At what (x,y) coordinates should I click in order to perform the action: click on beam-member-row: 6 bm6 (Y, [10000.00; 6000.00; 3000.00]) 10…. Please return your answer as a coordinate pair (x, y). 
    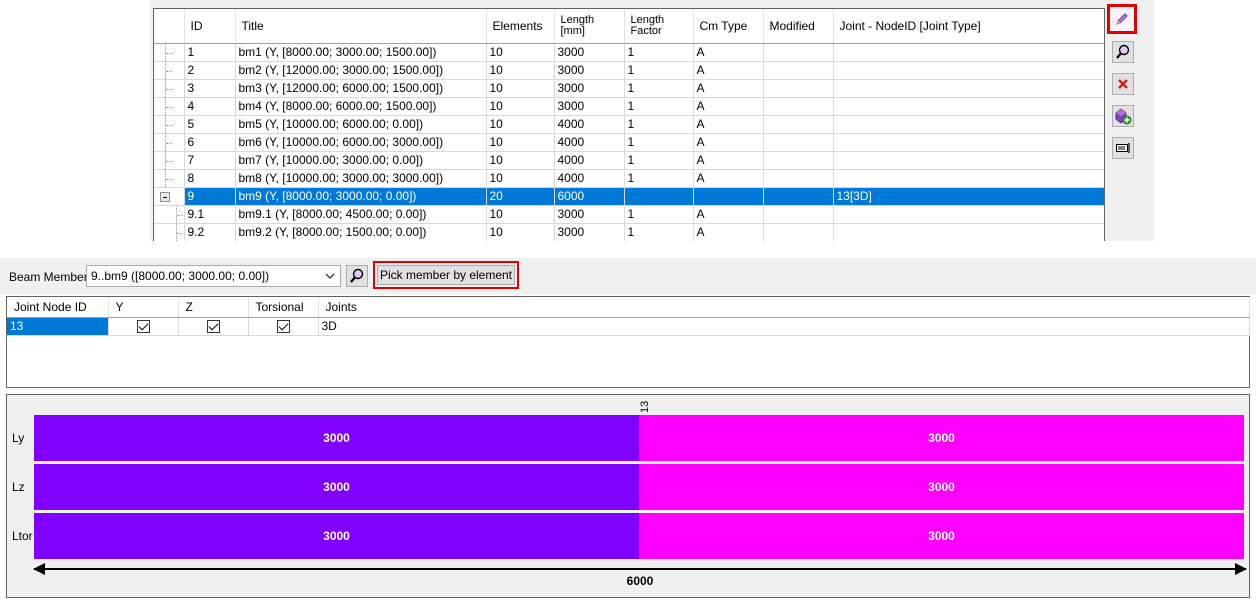
    Looking at the image, I should click on (629, 142).